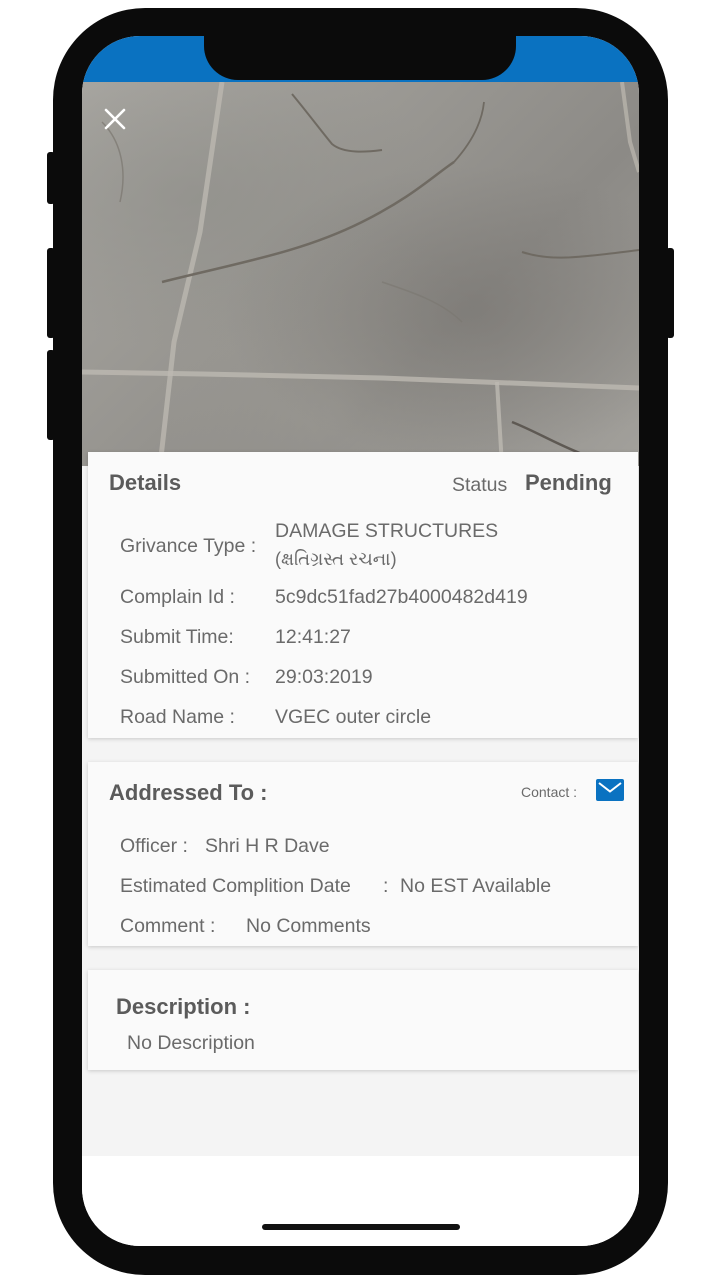 The width and height of the screenshot is (717, 1280). What do you see at coordinates (549, 792) in the screenshot?
I see `contact-label: Contact :` at bounding box center [549, 792].